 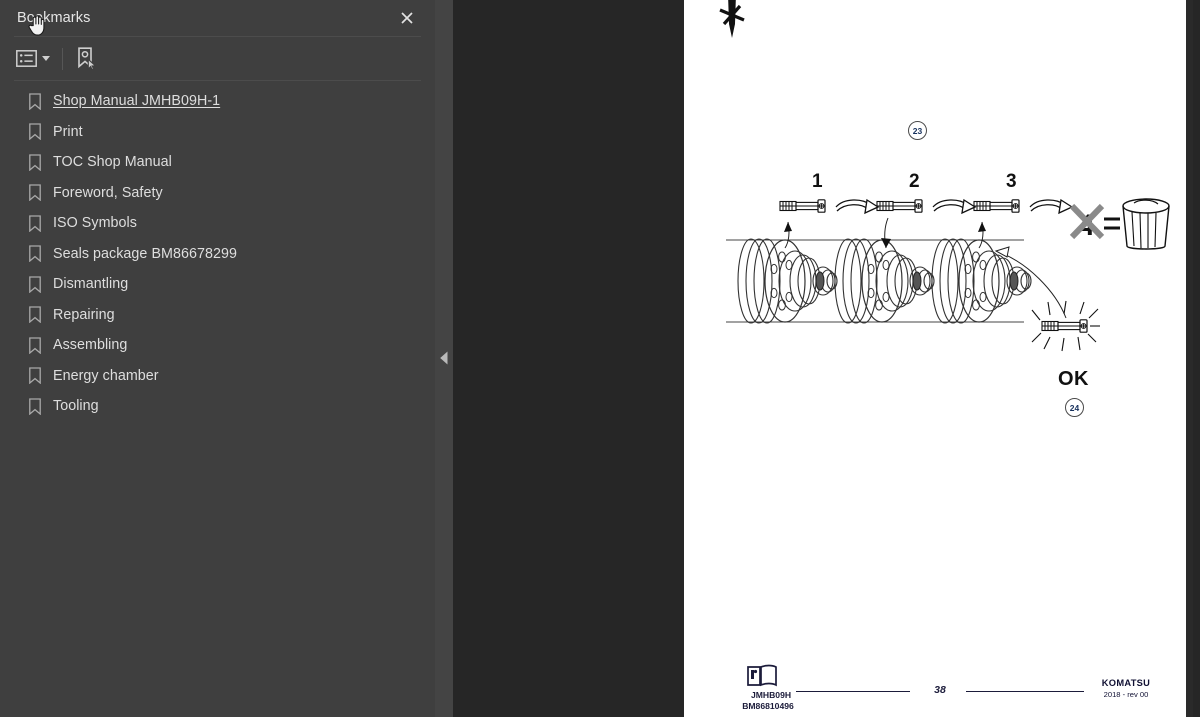 I want to click on footer-brand: KOMATSU, so click(x=1126, y=683).